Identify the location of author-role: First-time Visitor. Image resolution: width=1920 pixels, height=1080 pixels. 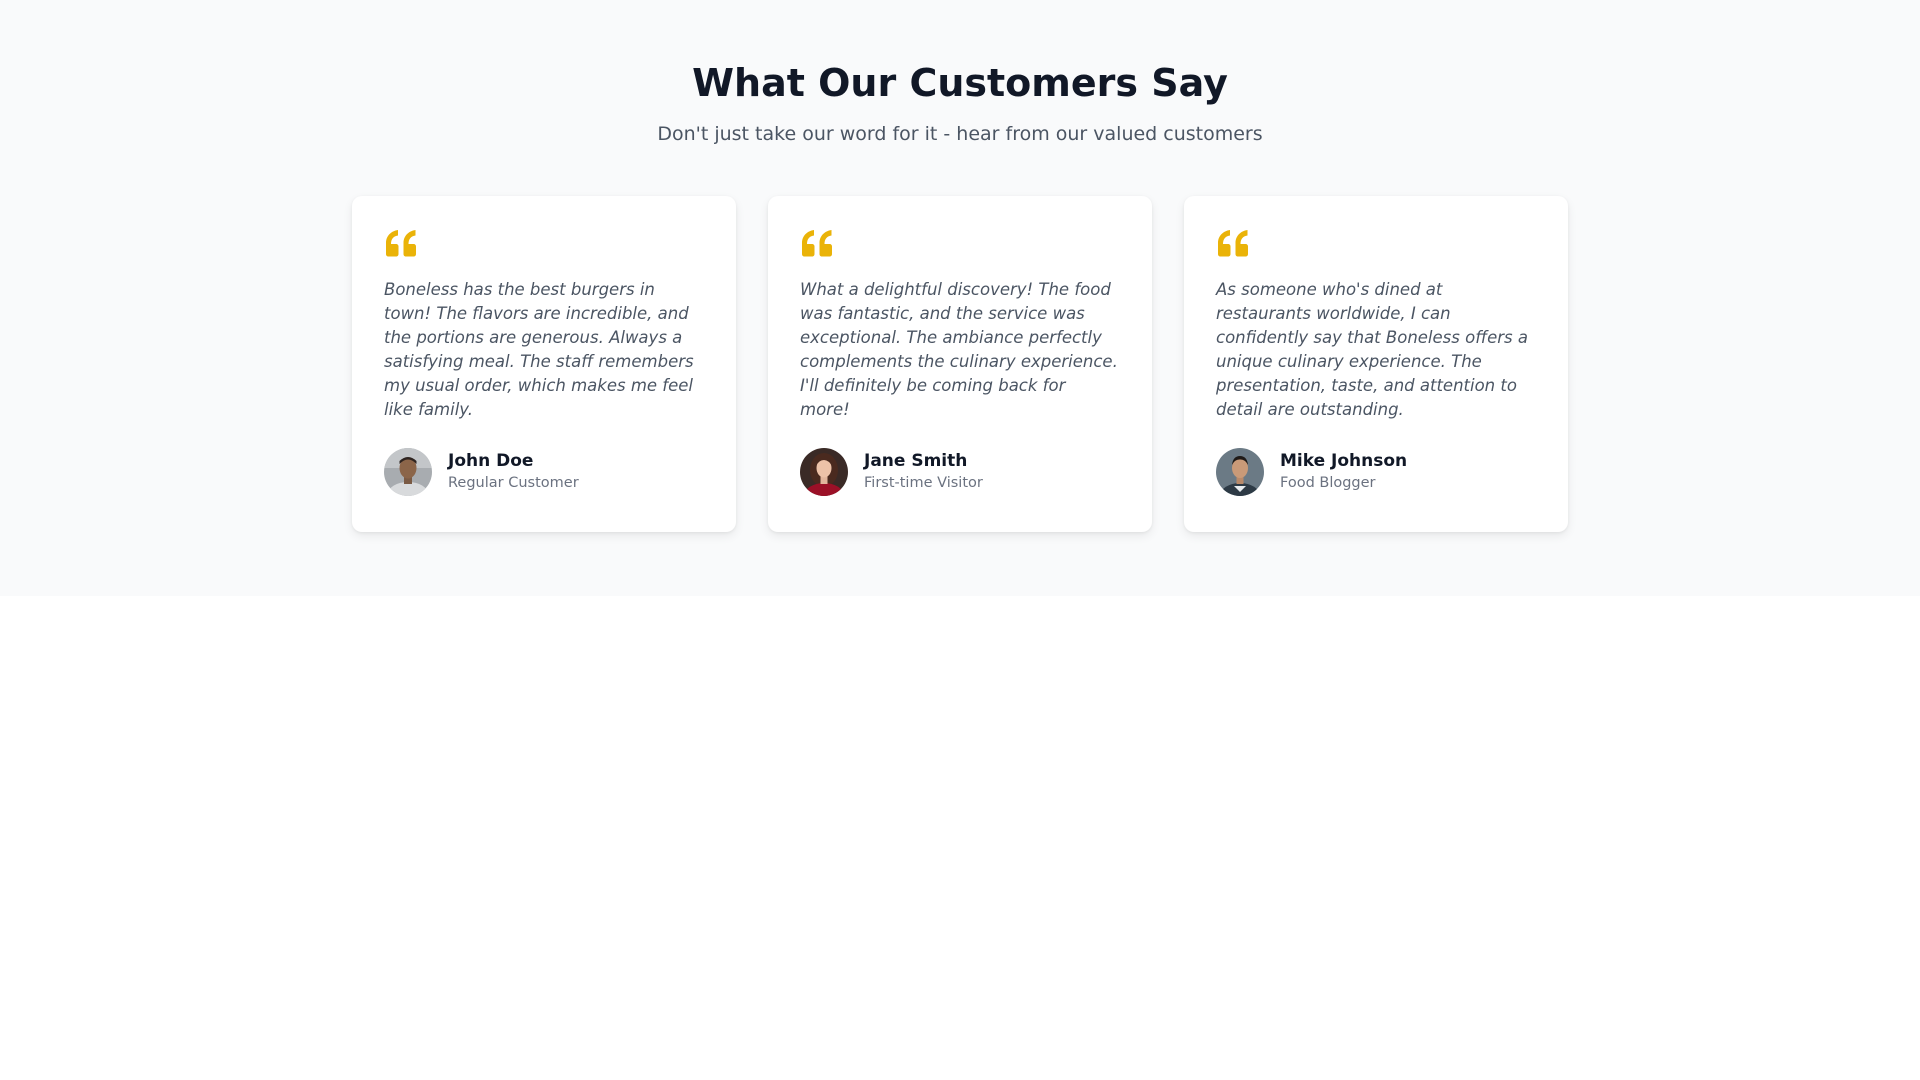
(923, 483).